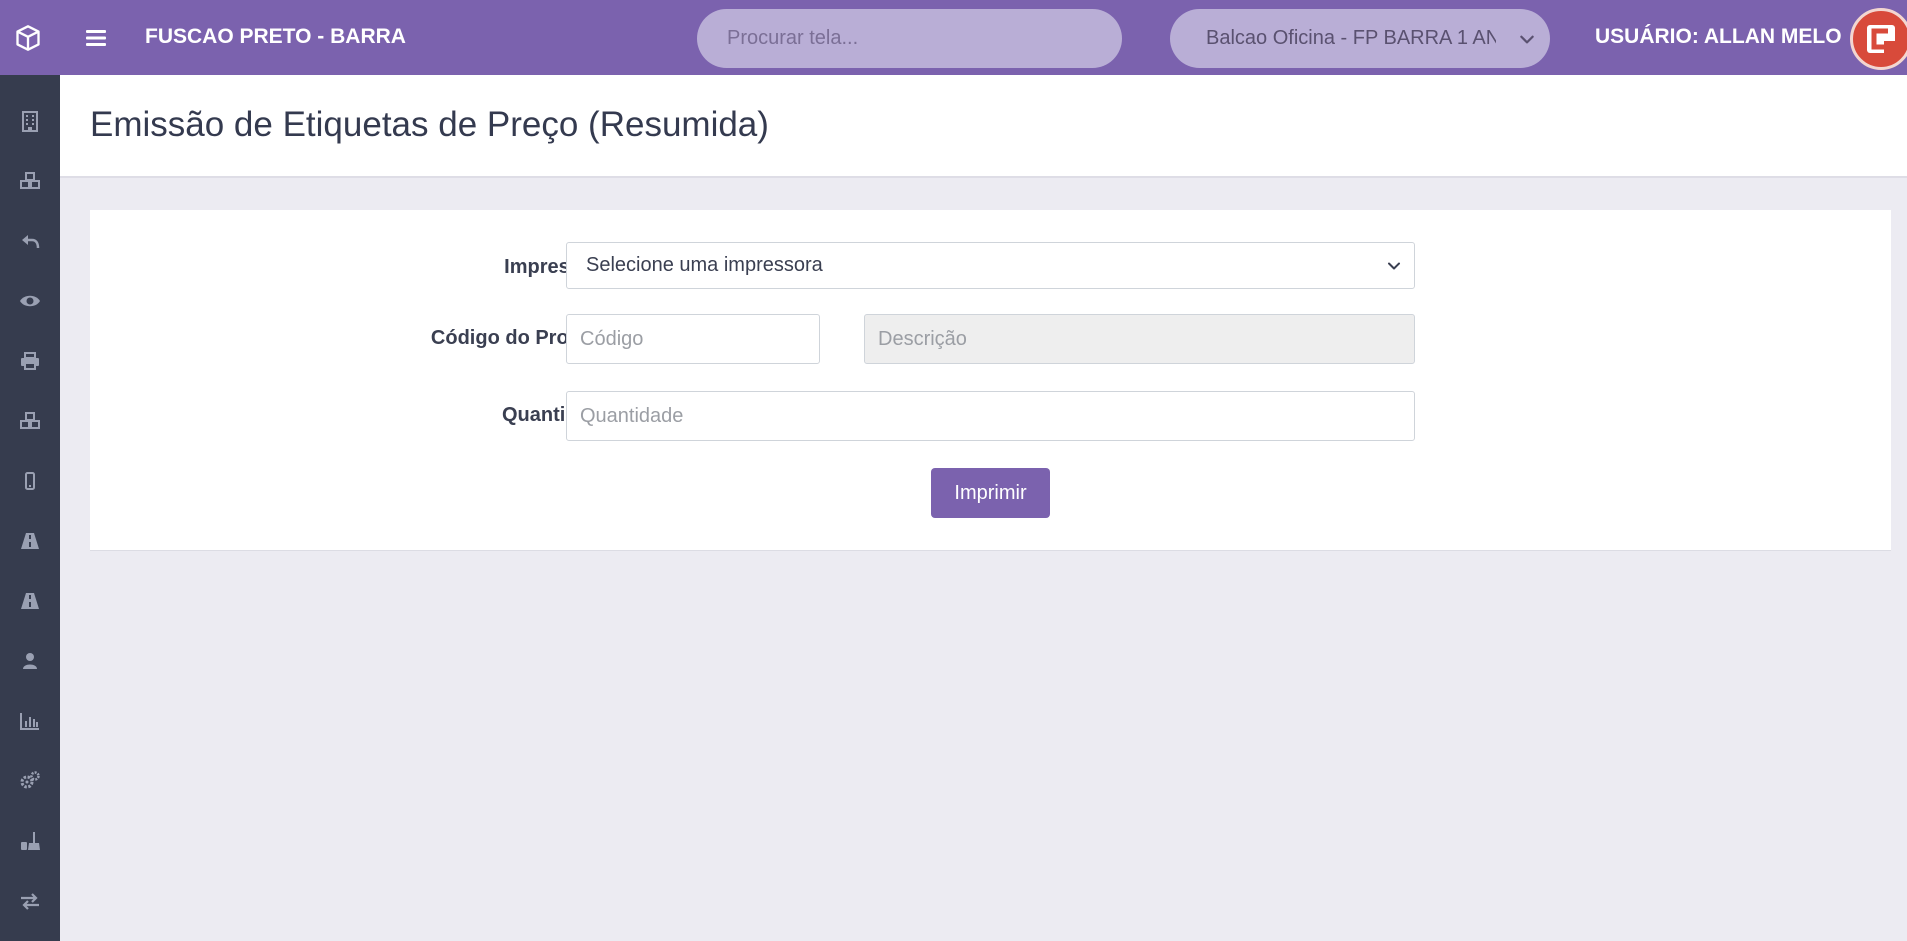 This screenshot has height=941, width=1907. I want to click on sidebar-item-products, so click(30, 181).